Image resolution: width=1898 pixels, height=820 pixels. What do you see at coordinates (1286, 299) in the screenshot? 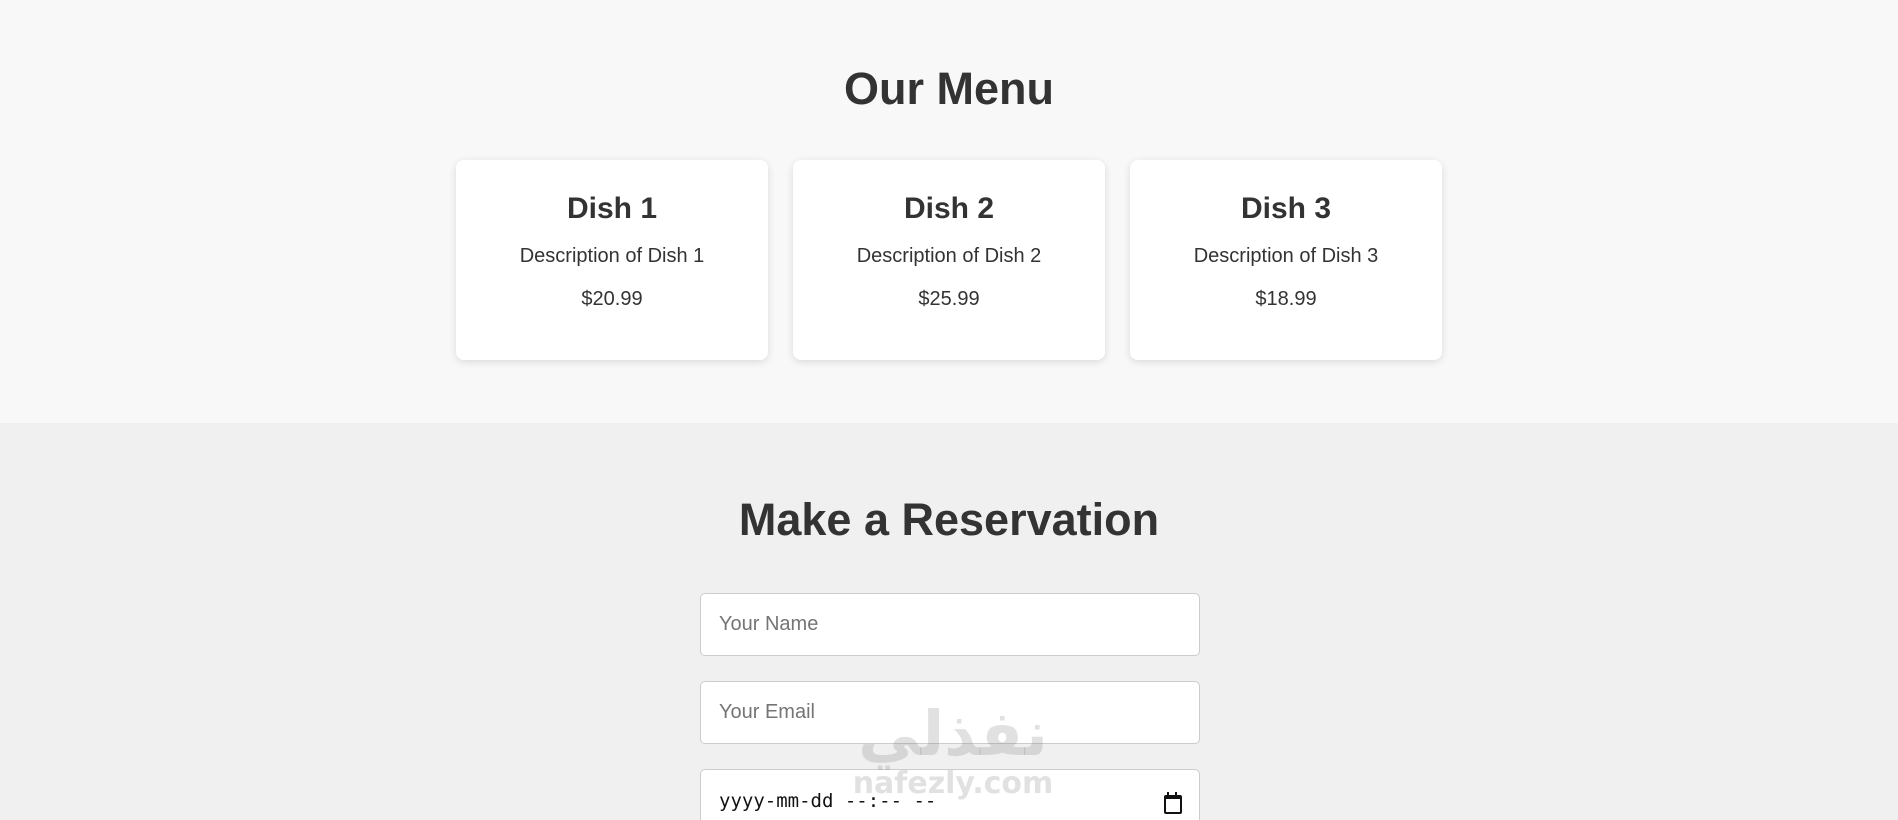
I see `dish-price: $18.99` at bounding box center [1286, 299].